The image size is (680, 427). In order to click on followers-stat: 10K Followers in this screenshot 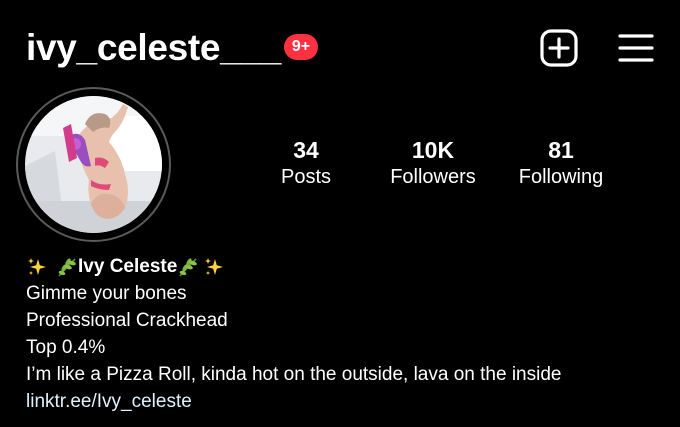, I will do `click(433, 163)`.